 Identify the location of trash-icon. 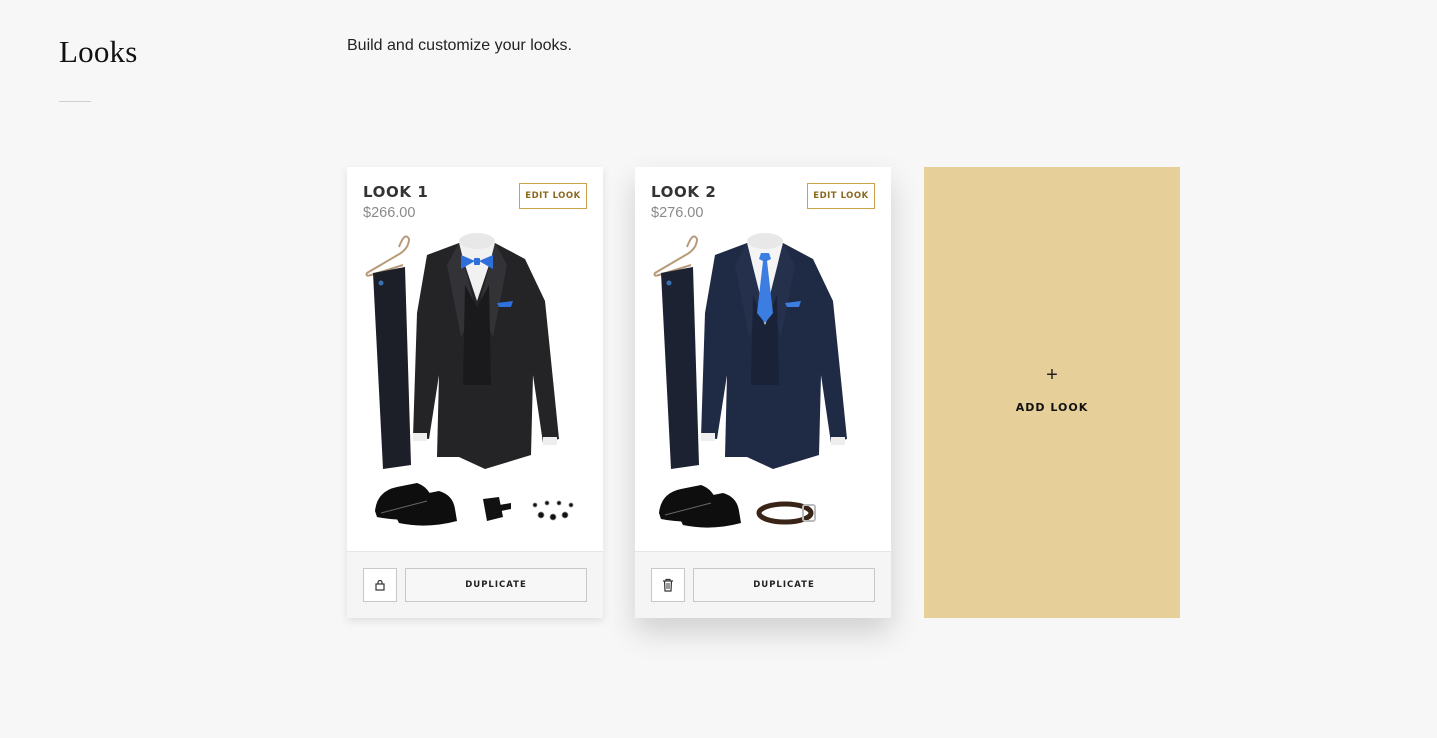
(668, 585).